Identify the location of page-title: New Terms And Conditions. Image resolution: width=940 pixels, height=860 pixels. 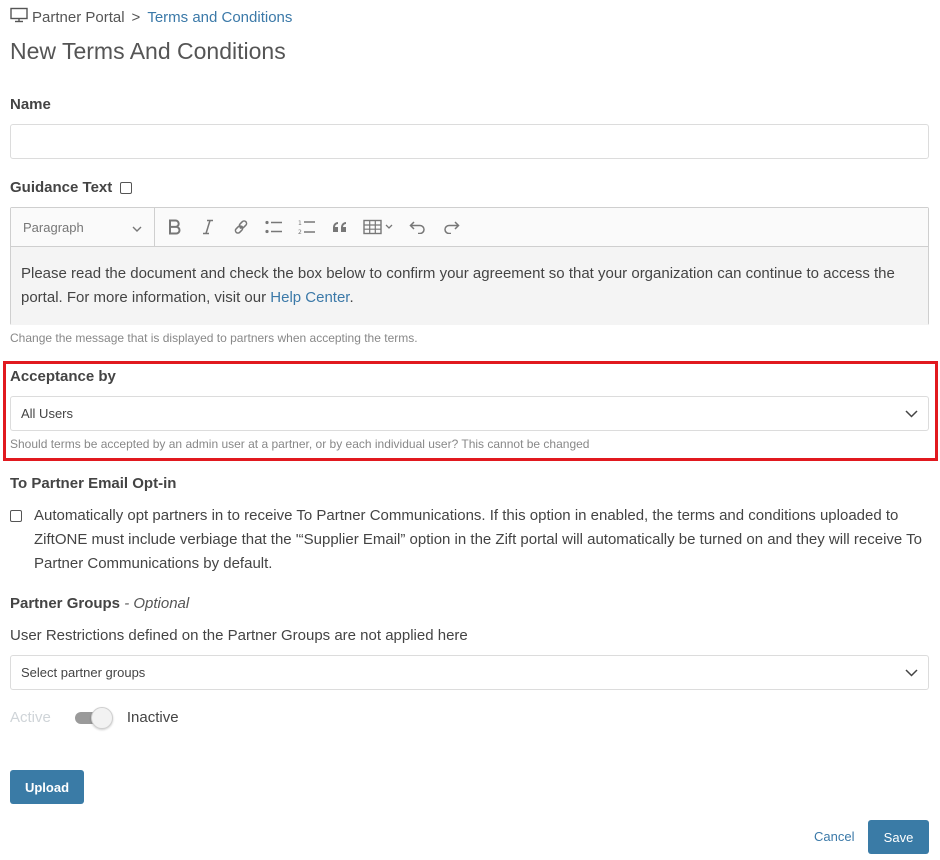
(148, 51).